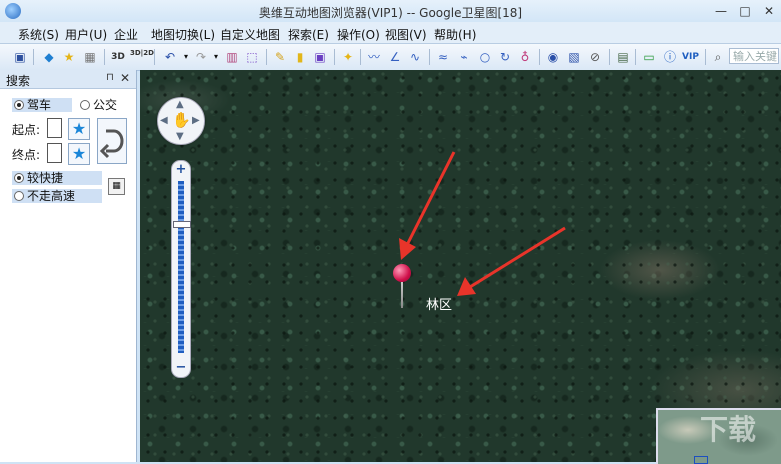  I want to click on annotation-arrows, so click(482, 223).